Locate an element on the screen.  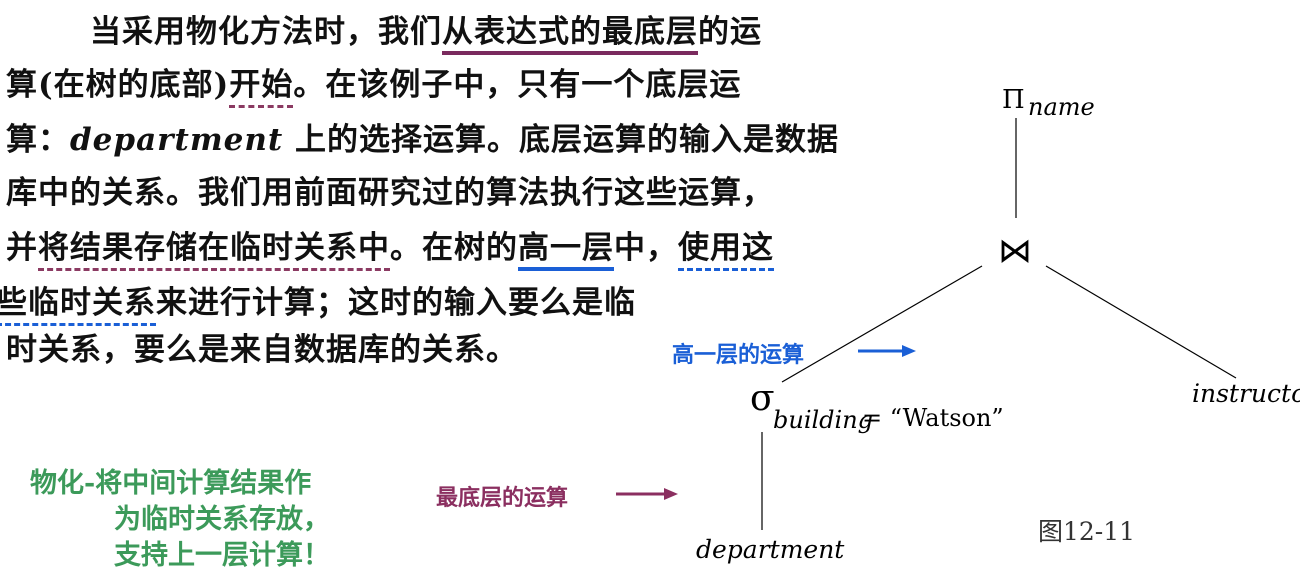
edge-join-instructor is located at coordinates (1141, 322).